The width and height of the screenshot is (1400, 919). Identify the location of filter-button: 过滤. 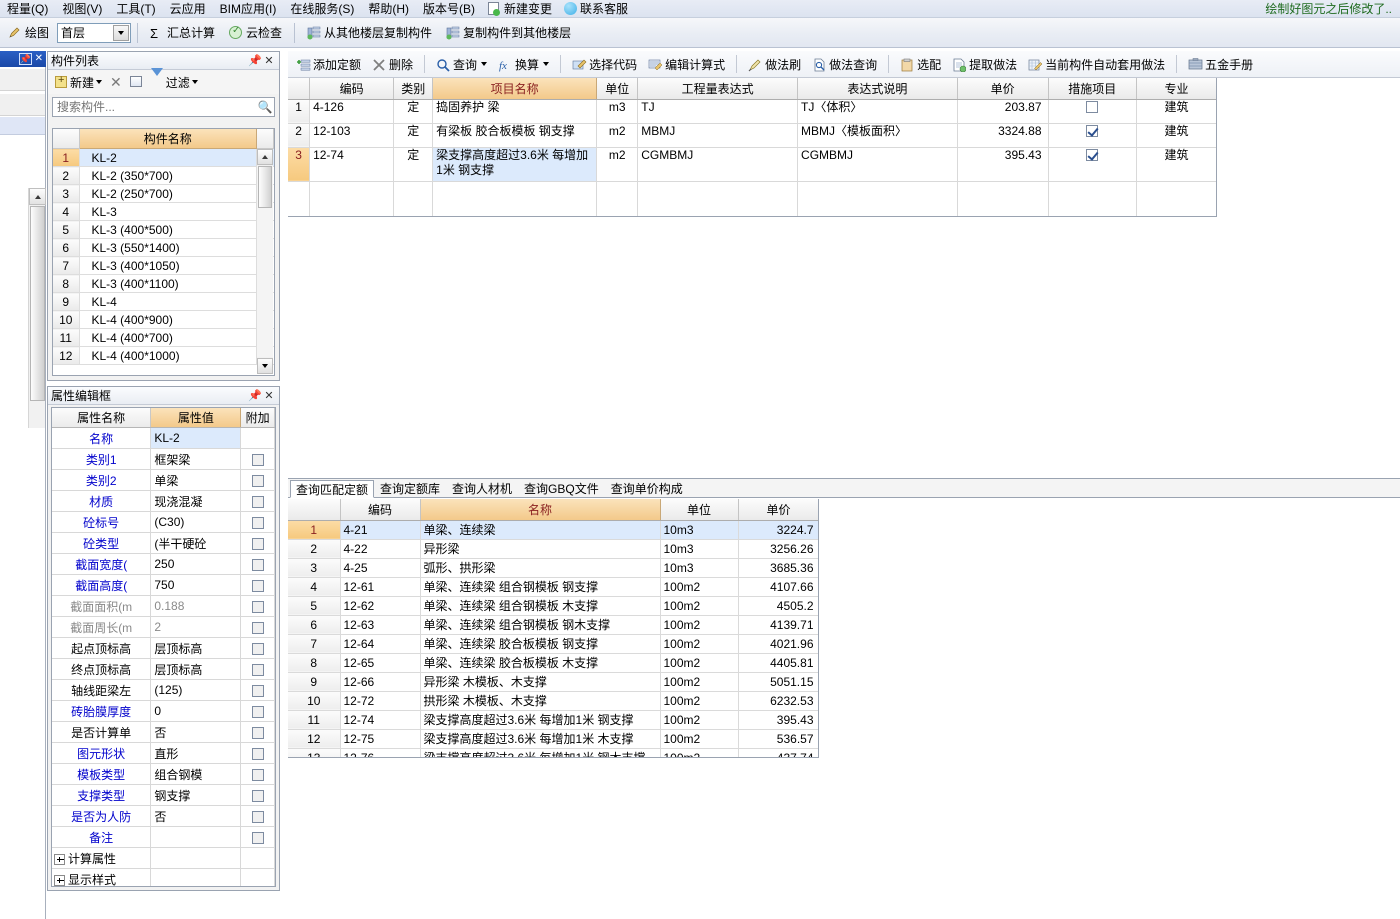
(174, 79).